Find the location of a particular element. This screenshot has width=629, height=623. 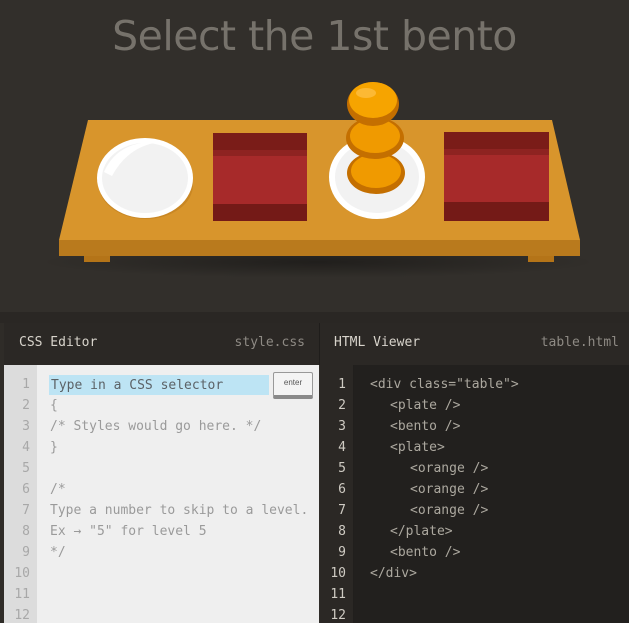

html-viewer-title: HTML Viewer is located at coordinates (377, 342).